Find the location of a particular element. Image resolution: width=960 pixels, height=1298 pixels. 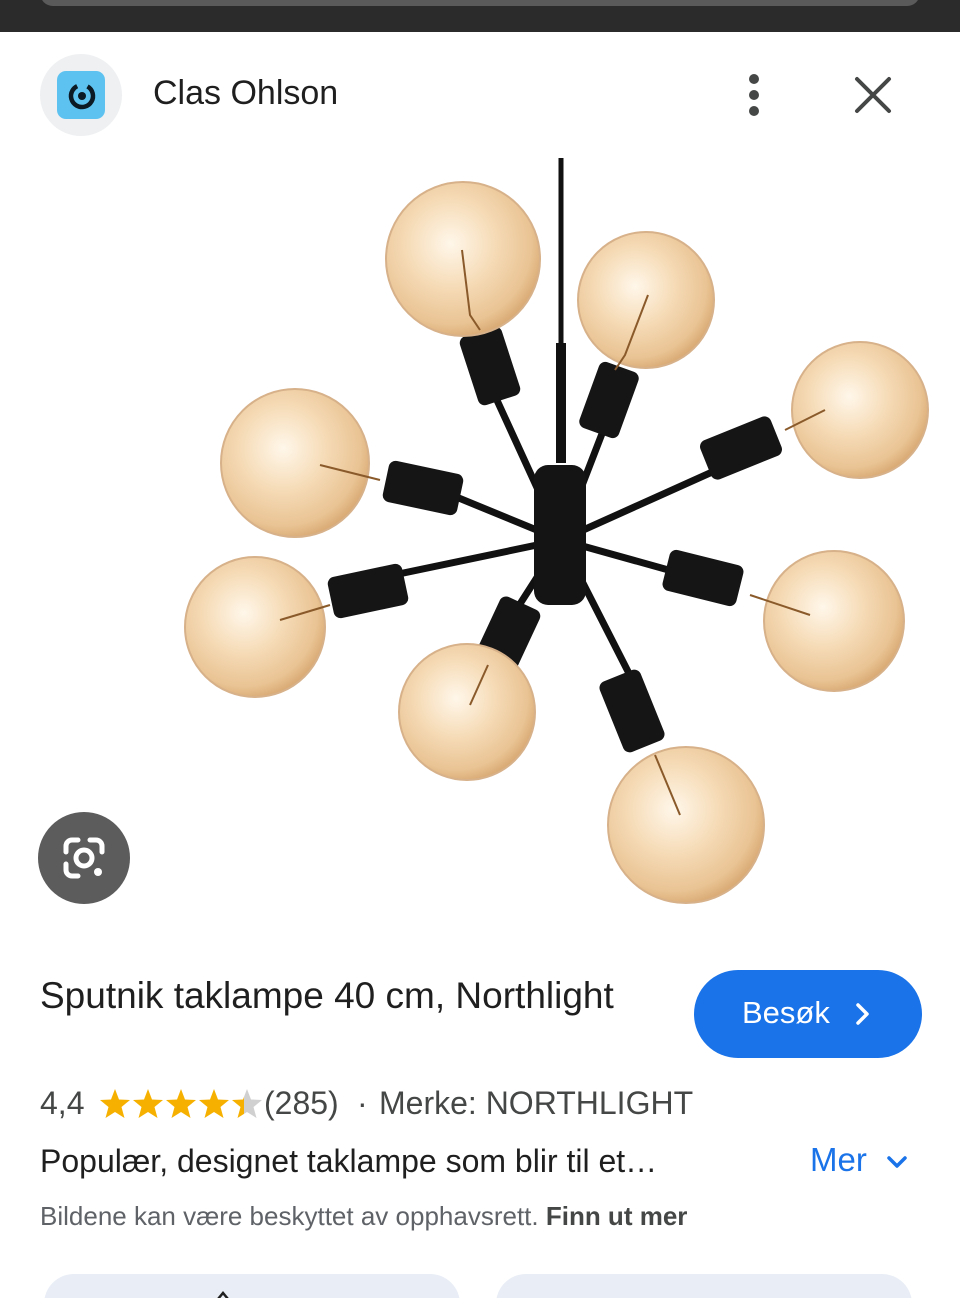

google-lens-icon is located at coordinates (84, 858).